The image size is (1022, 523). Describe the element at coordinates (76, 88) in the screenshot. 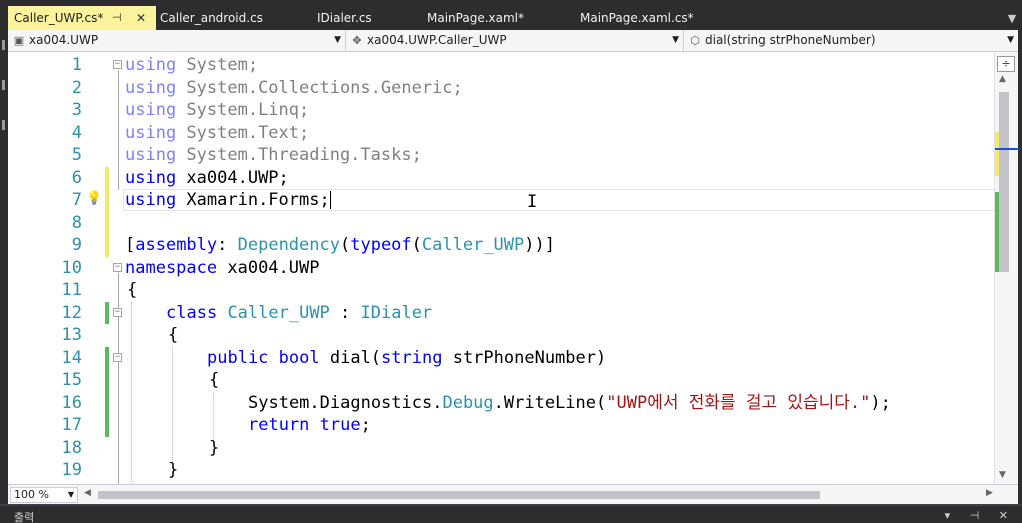

I see `line-number: 2` at that location.